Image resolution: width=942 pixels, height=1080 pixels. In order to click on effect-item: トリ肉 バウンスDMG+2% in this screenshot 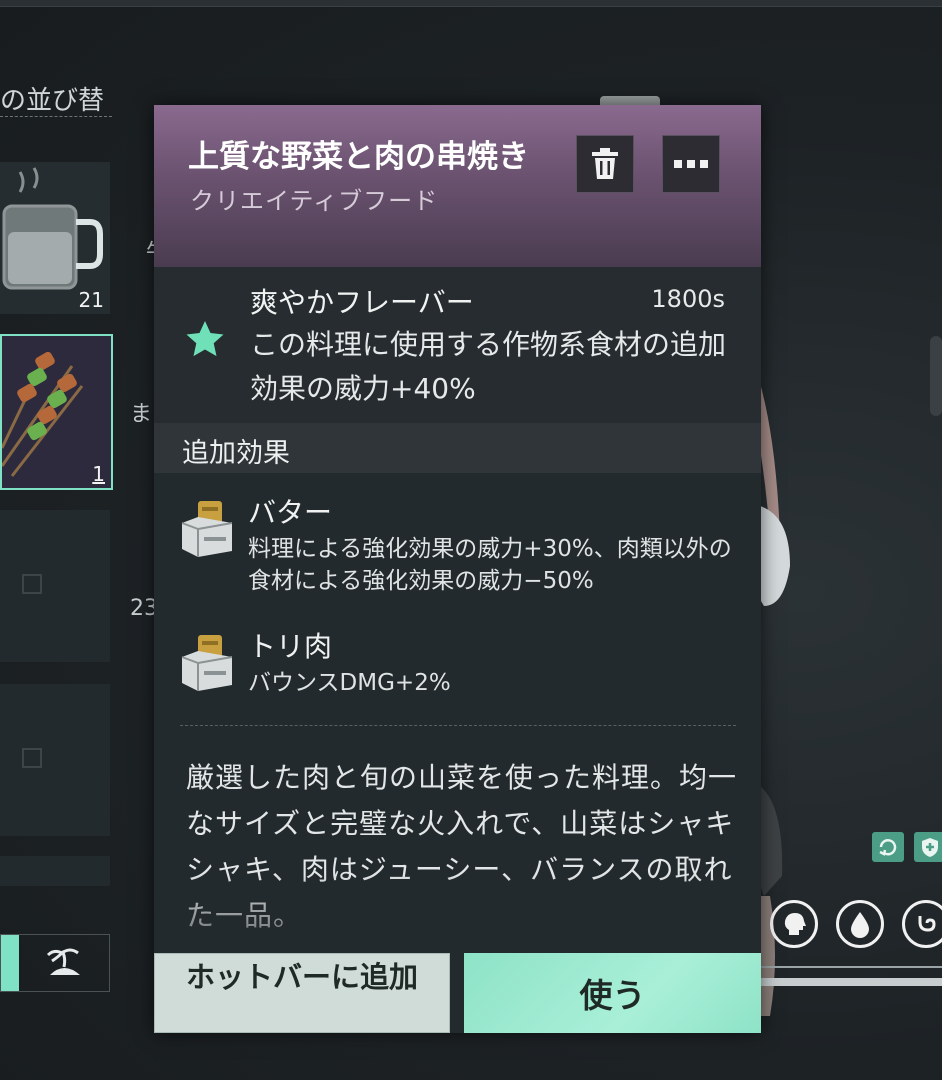, I will do `click(457, 665)`.